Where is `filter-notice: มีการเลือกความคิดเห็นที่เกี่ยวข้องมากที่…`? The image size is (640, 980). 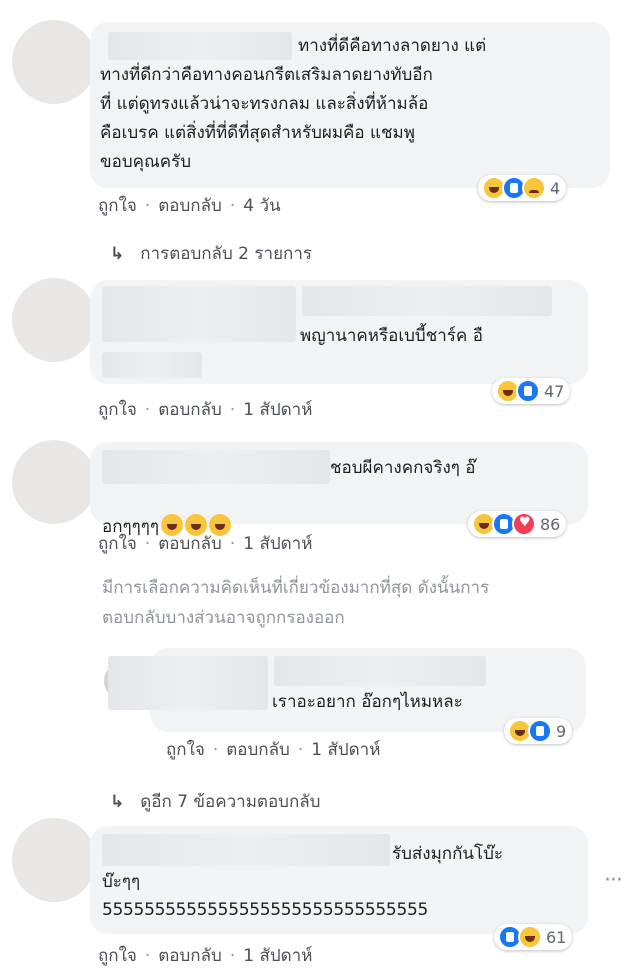 filter-notice: มีการเลือกความคิดเห็นที่เกี่ยวข้องมากที่… is located at coordinates (296, 603).